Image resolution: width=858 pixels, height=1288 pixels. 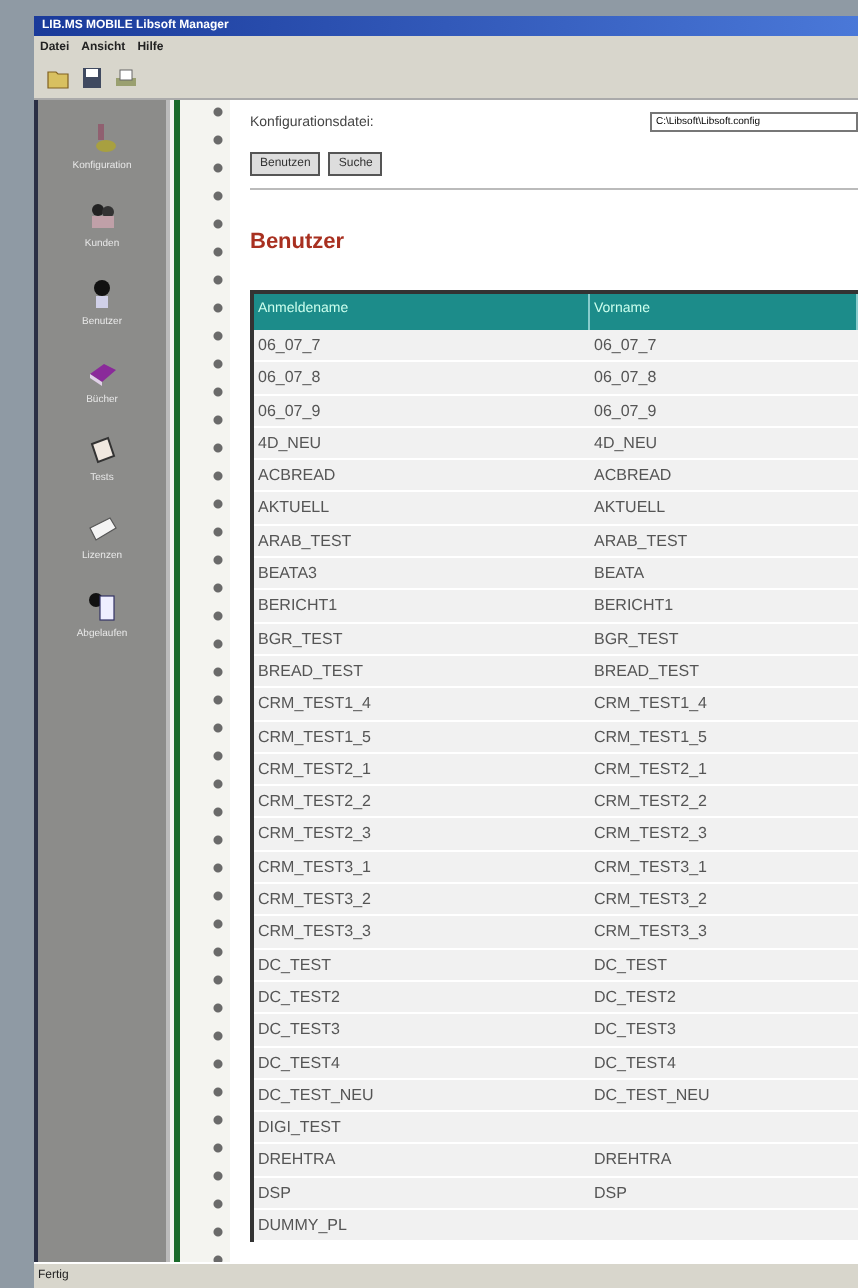 What do you see at coordinates (287, 573) in the screenshot?
I see `table-cell: BEATA3` at bounding box center [287, 573].